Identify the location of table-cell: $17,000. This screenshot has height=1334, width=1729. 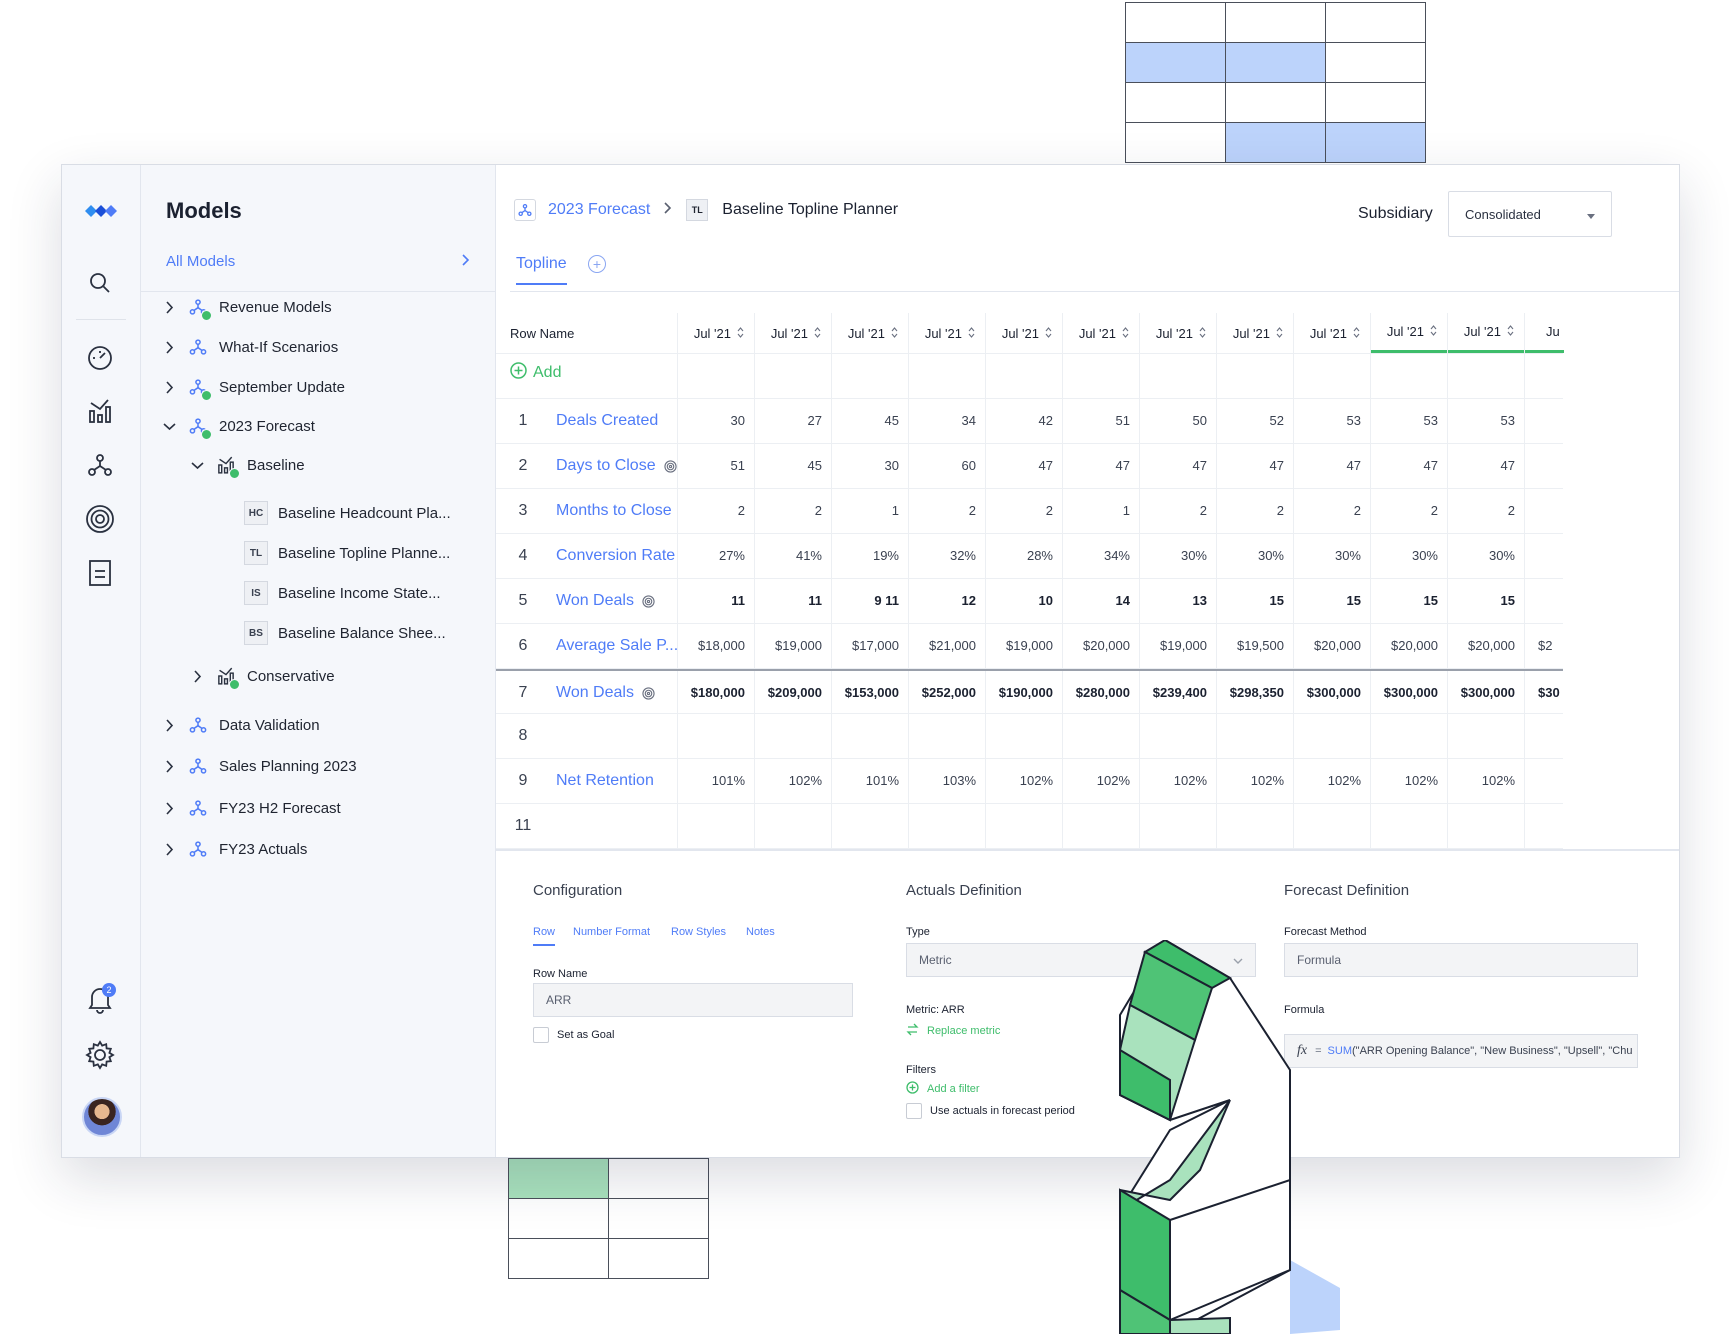
(861, 645).